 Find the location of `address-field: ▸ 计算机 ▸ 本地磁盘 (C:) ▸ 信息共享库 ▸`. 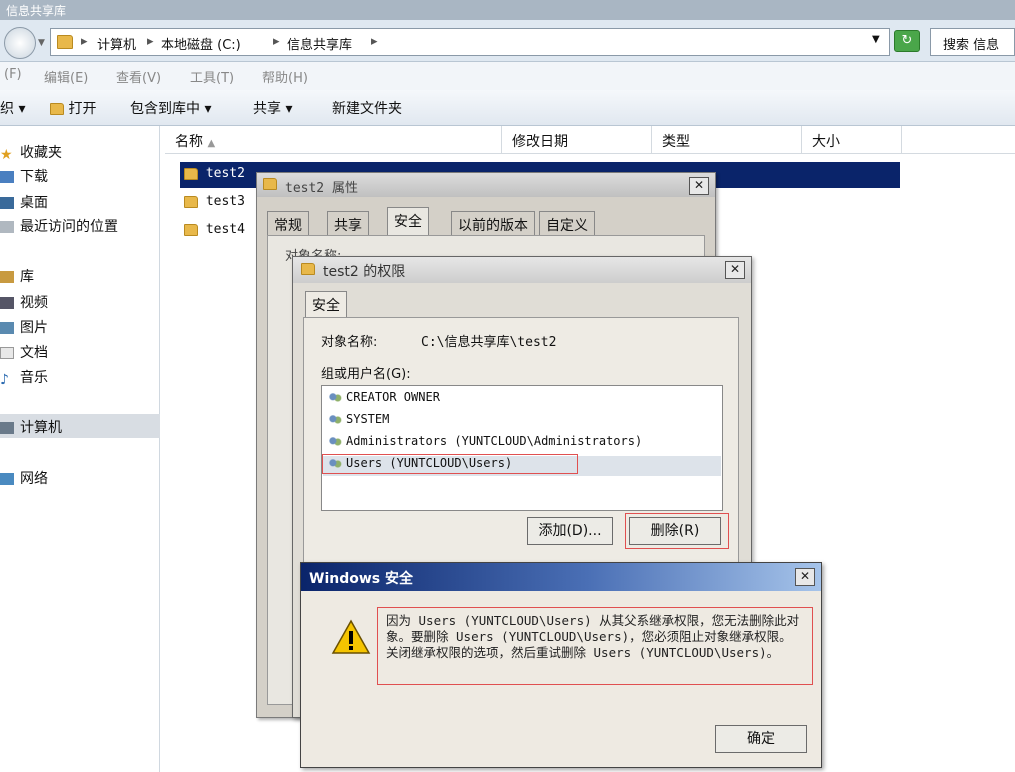

address-field: ▸ 计算机 ▸ 本地磁盘 (C:) ▸ 信息共享库 ▸ is located at coordinates (470, 42).